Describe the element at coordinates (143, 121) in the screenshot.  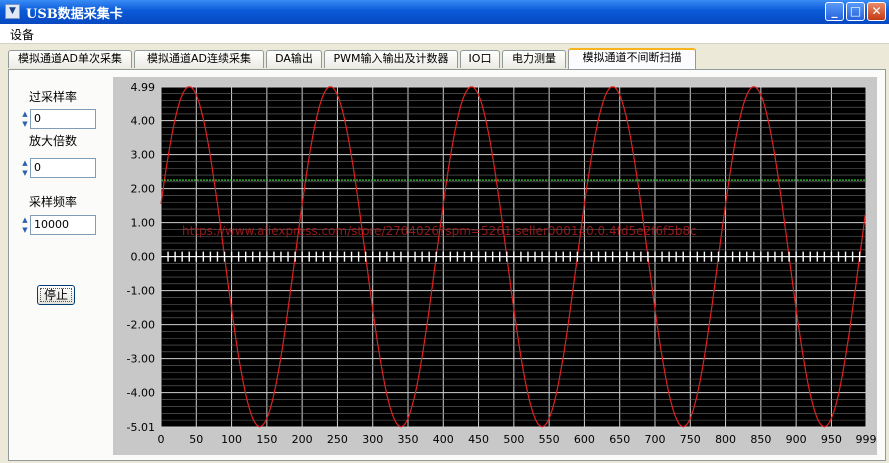
I see `y-tick-label: 4.00` at that location.